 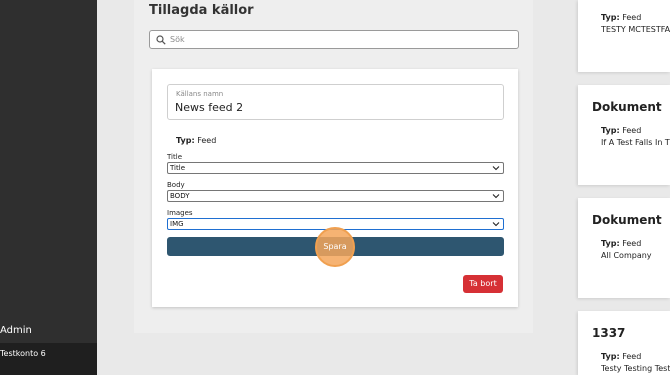 I want to click on source-card: Typ: Feed TESTY MCTESTFACE, so click(x=624, y=36).